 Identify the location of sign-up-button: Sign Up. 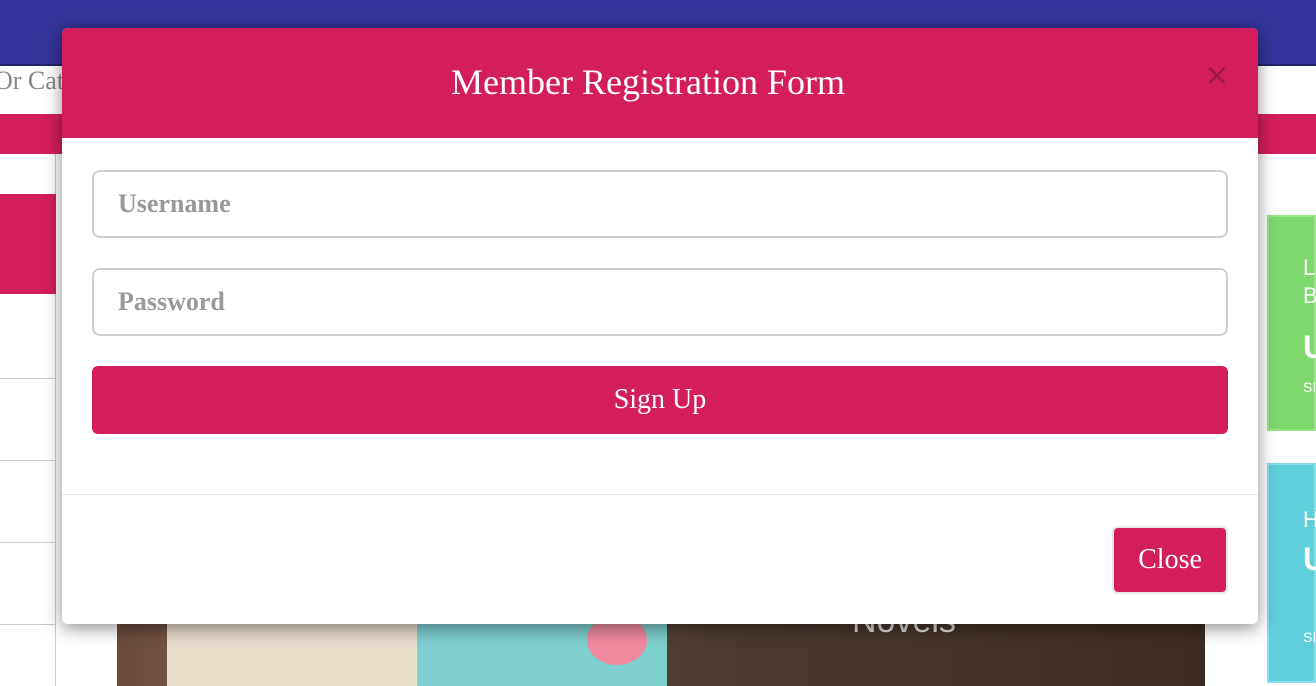
(660, 400).